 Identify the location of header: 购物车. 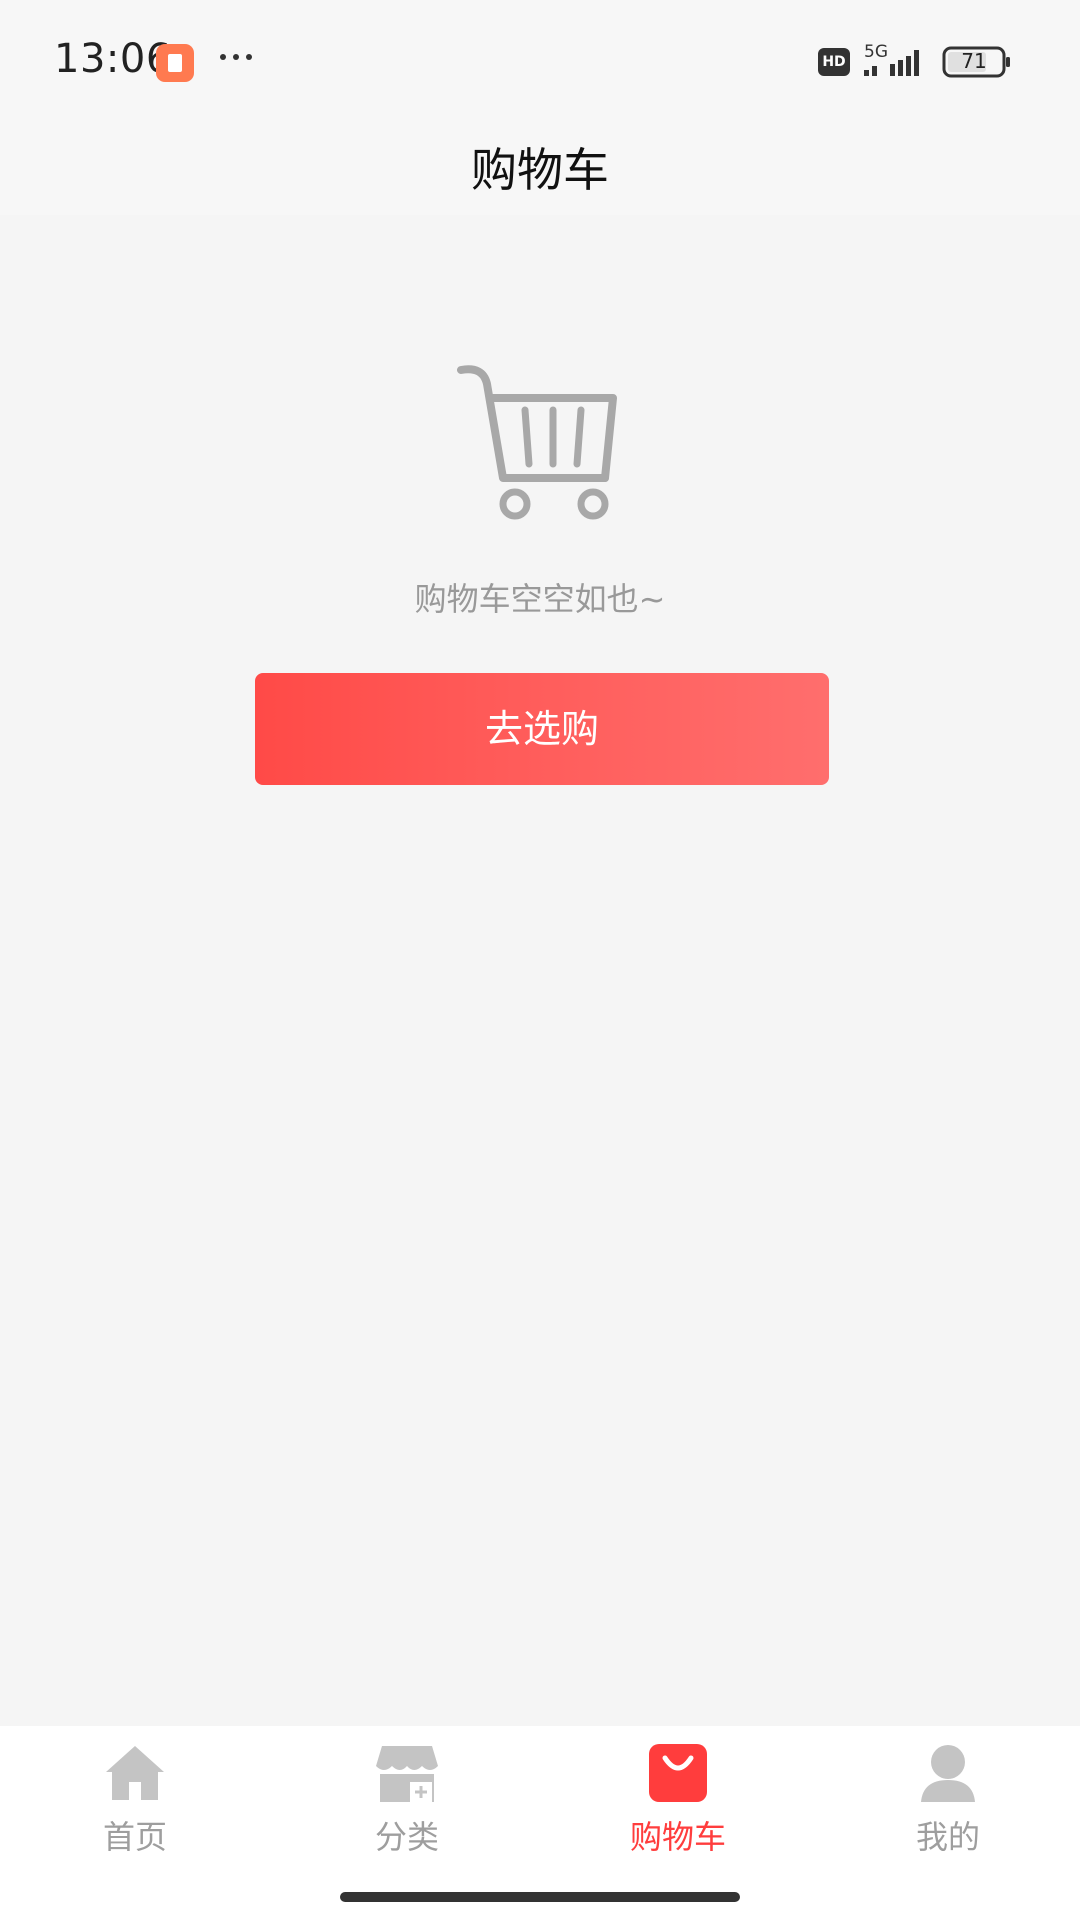
(540, 167).